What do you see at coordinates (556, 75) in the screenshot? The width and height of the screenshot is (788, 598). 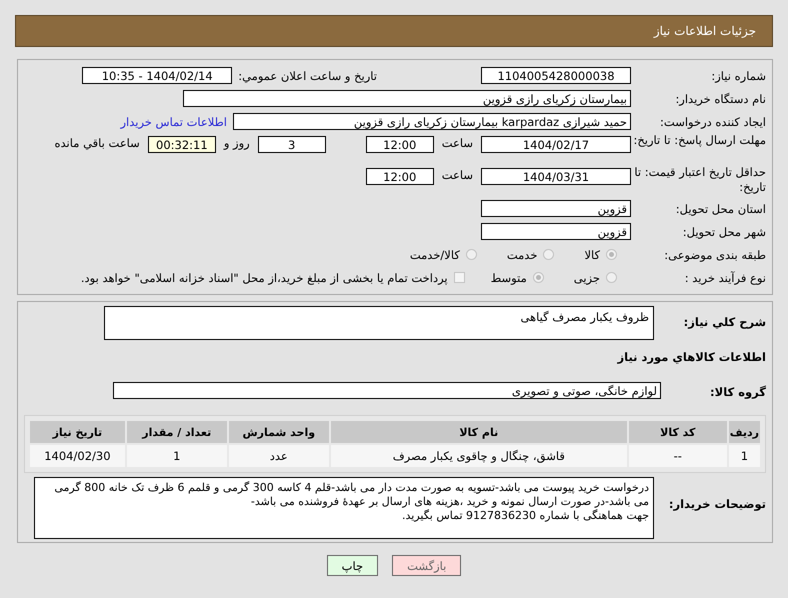 I see `input-field: 1104005428000038` at bounding box center [556, 75].